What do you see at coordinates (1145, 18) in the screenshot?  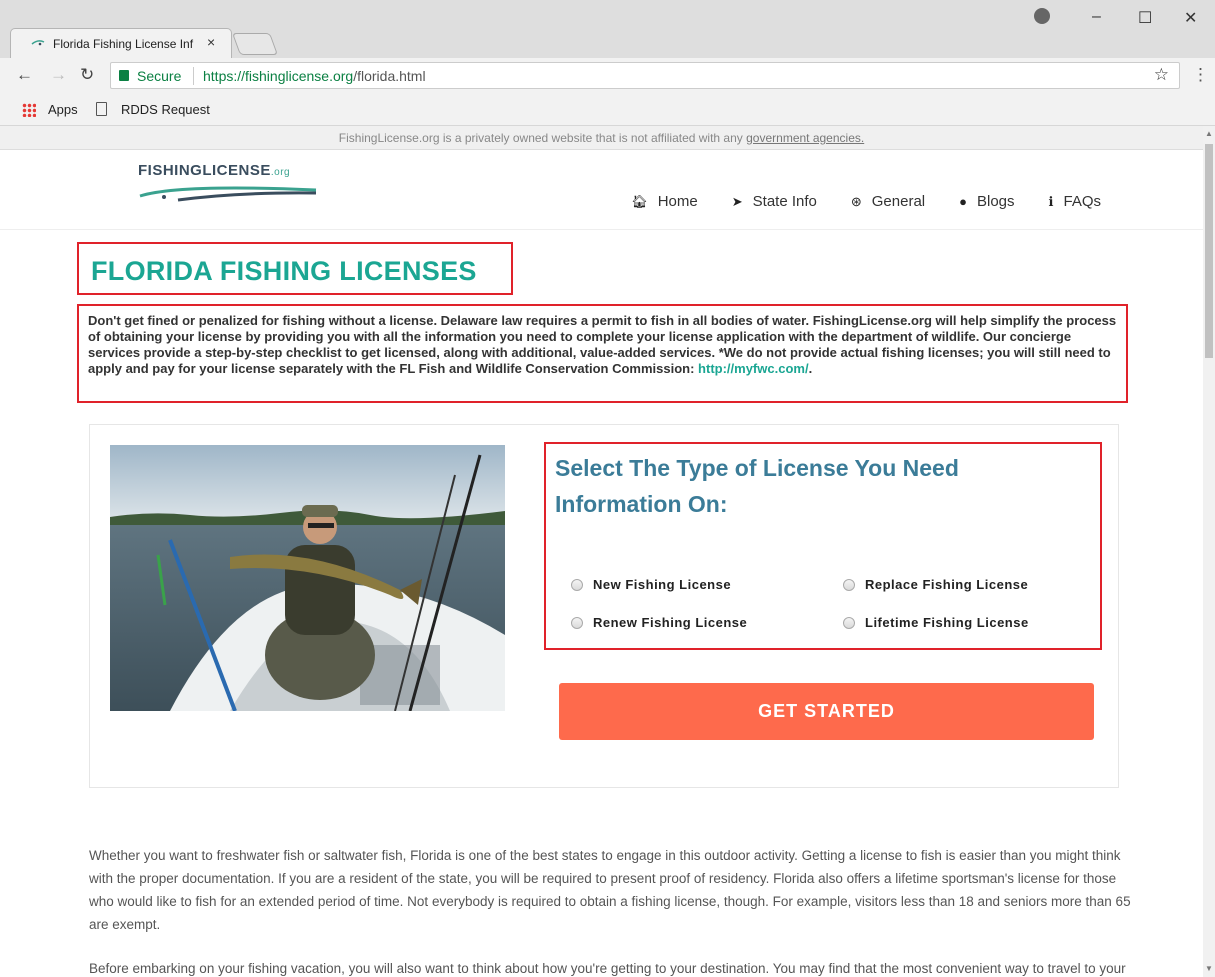 I see `maximize-icon: ☐` at bounding box center [1145, 18].